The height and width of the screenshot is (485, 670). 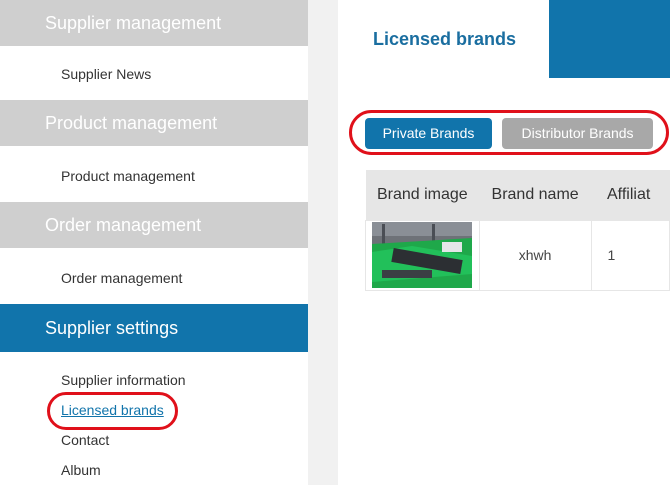 I want to click on affiliation-cell: 1, so click(x=630, y=255).